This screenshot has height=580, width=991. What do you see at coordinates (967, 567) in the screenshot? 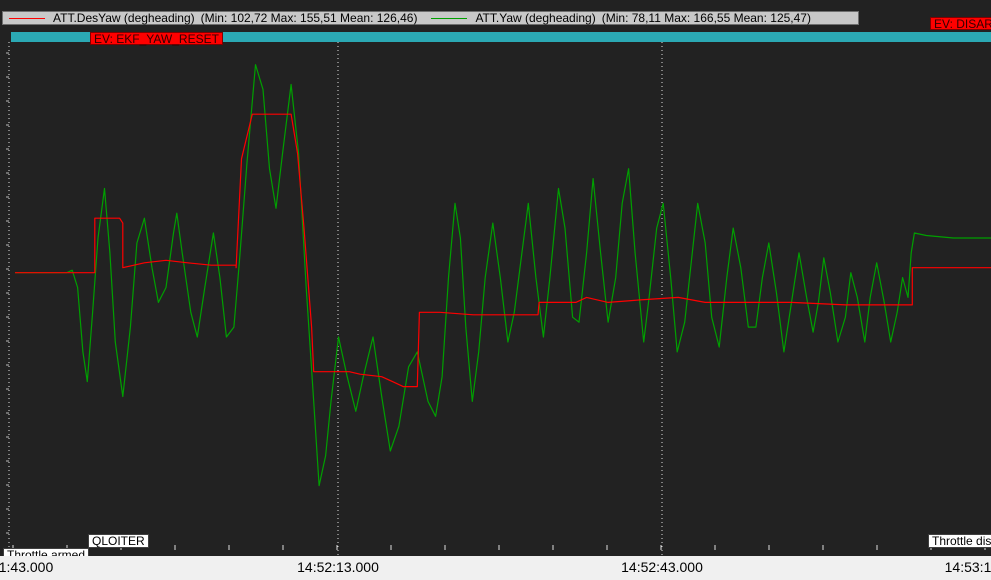
I see `time-label-3: 14:53:1` at bounding box center [967, 567].